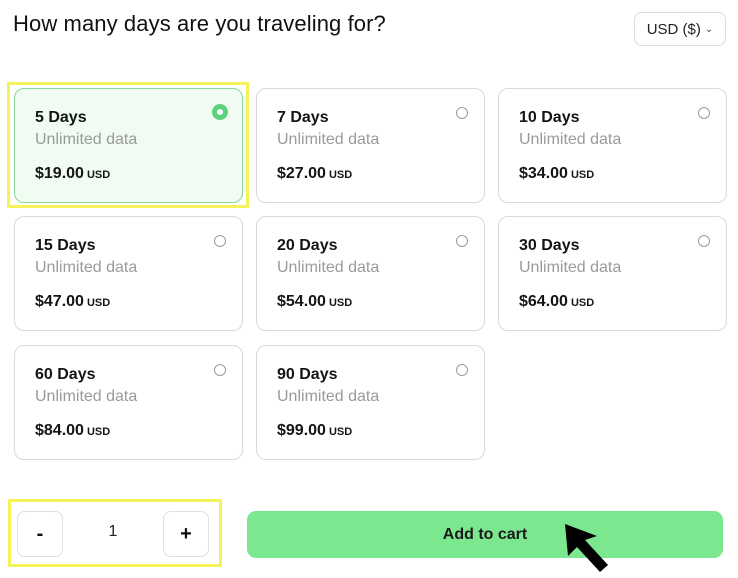 The height and width of the screenshot is (578, 738). I want to click on add-to-cart-button: Add to cart, so click(485, 534).